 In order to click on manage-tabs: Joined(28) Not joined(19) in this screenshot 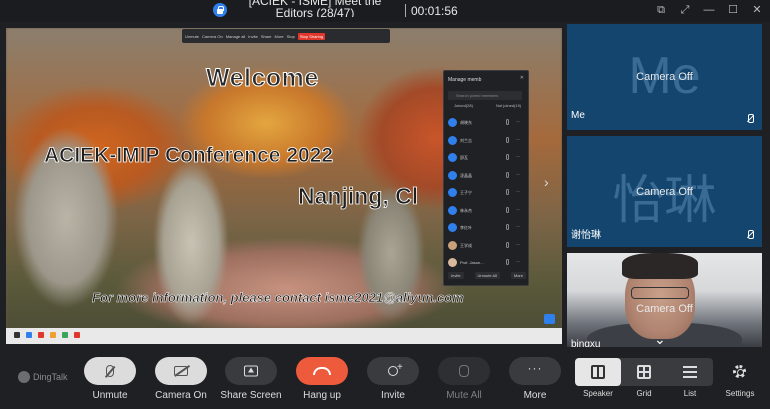, I will do `click(487, 107)`.